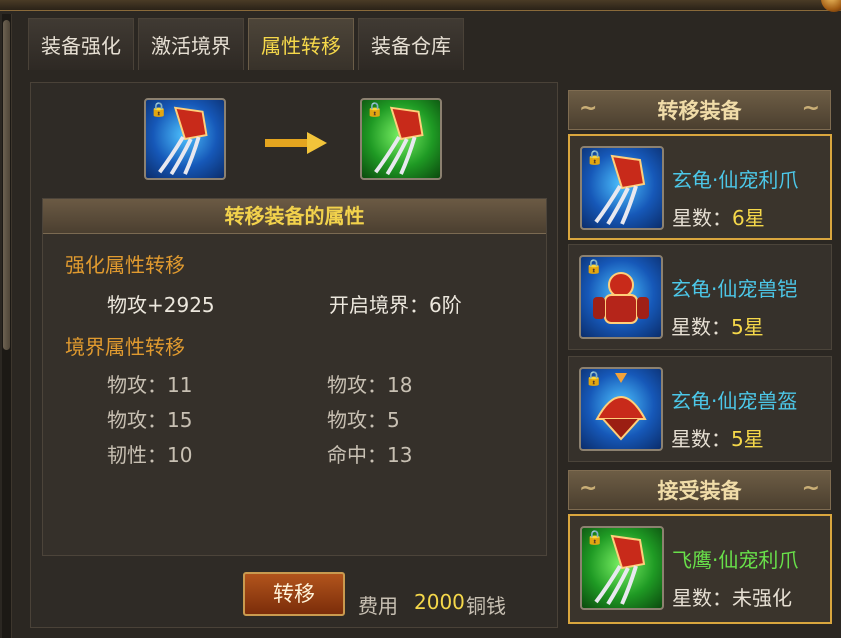 This screenshot has height=638, width=841. What do you see at coordinates (81, 44) in the screenshot?
I see `tab-equip-enhance: 装备强化` at bounding box center [81, 44].